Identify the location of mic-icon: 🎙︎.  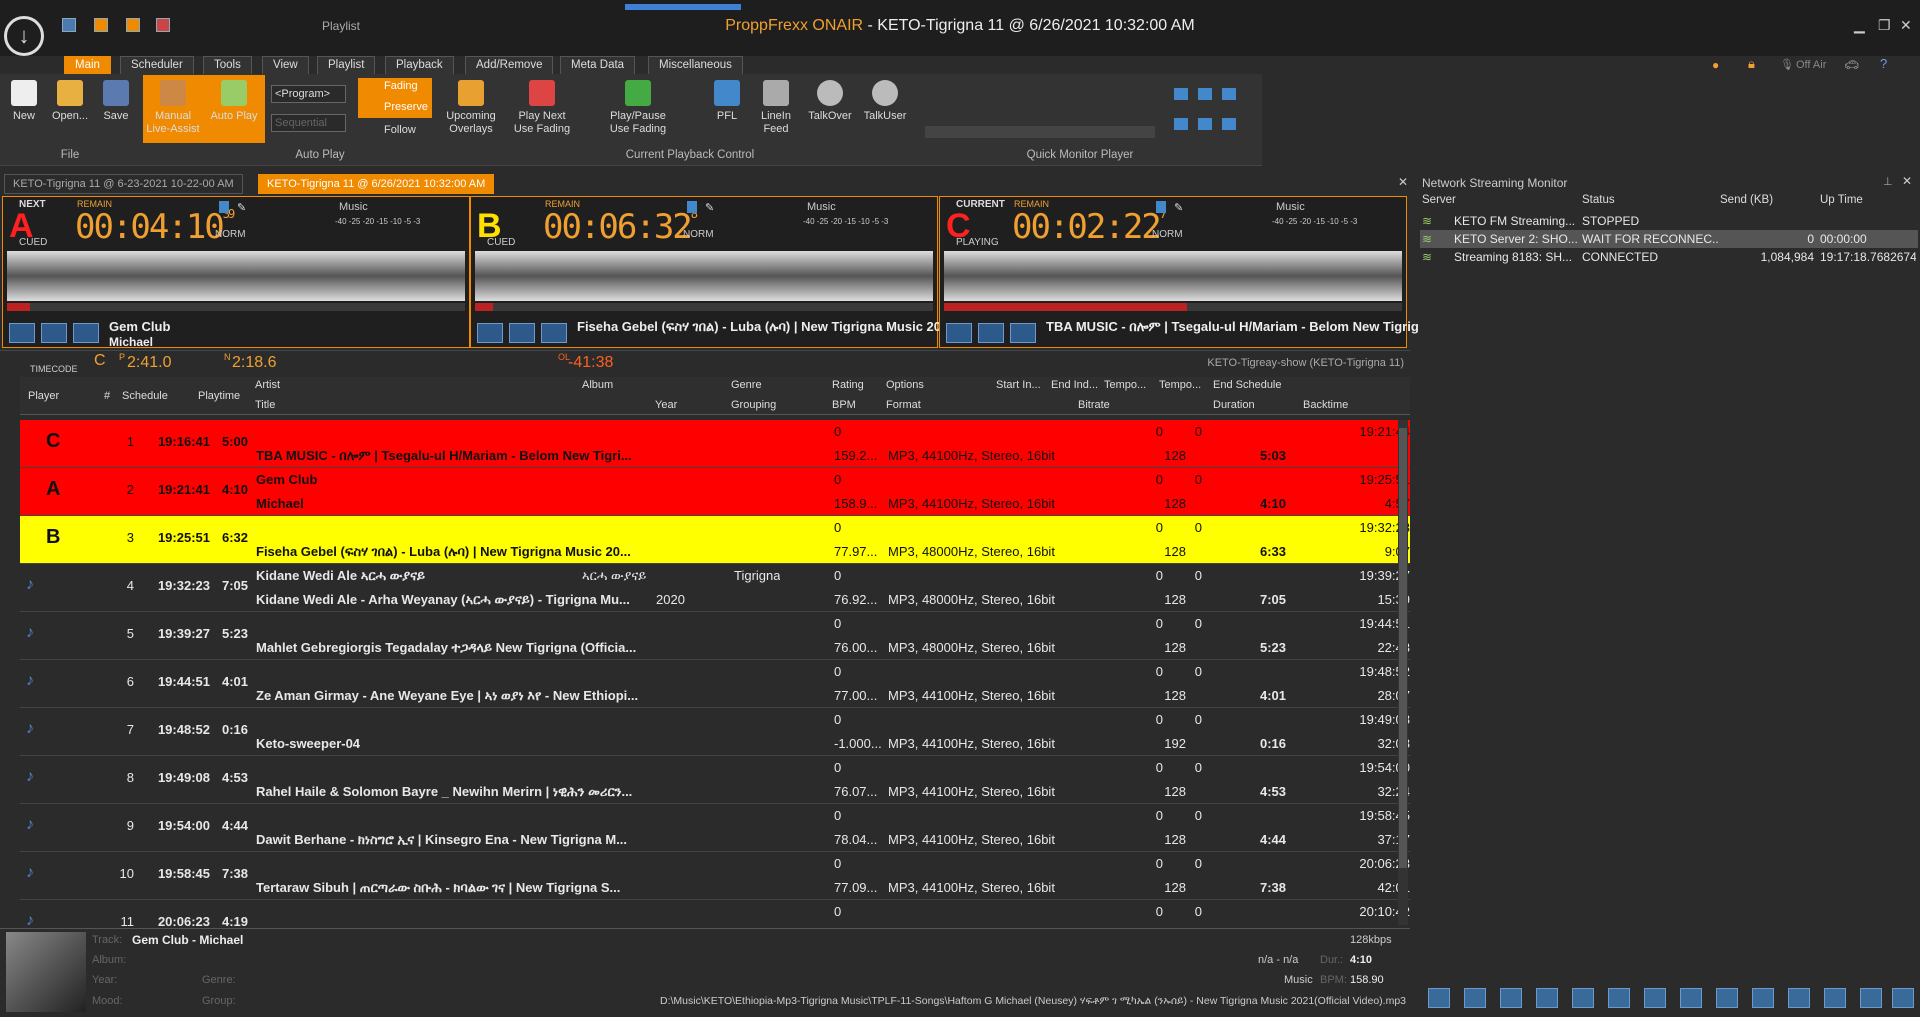
(1787, 64).